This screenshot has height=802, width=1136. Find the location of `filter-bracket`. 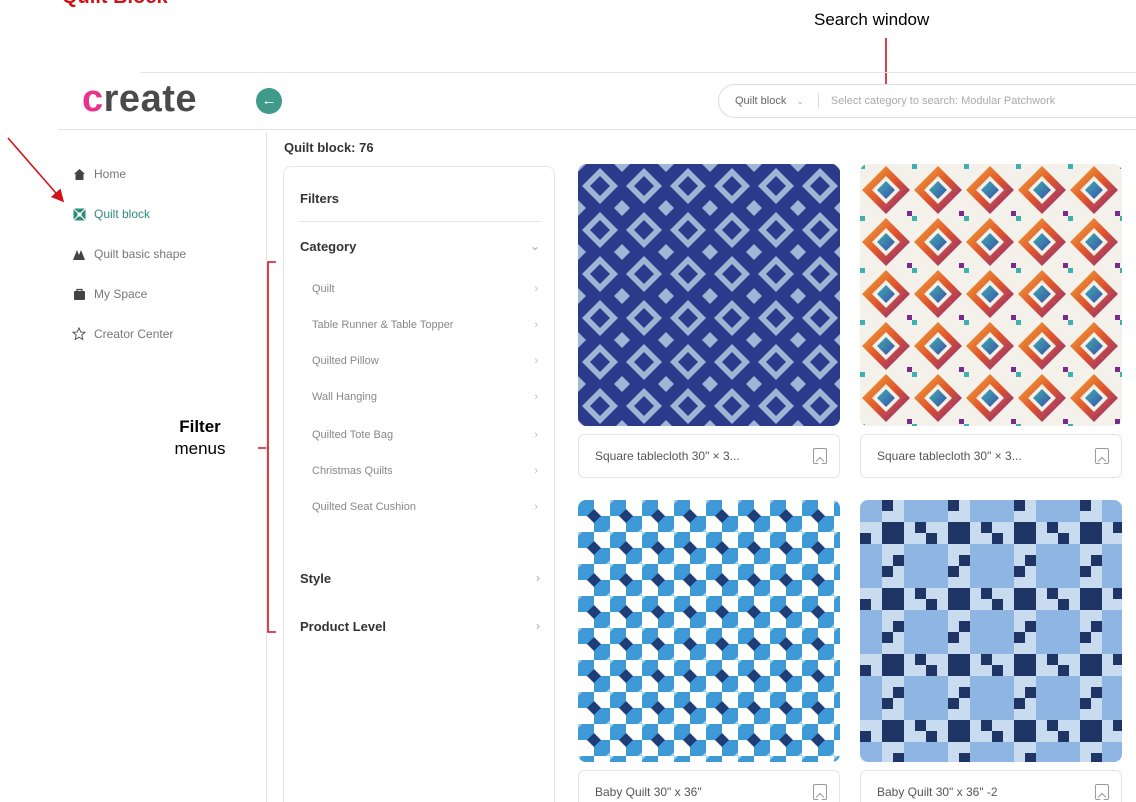

filter-bracket is located at coordinates (267, 447).